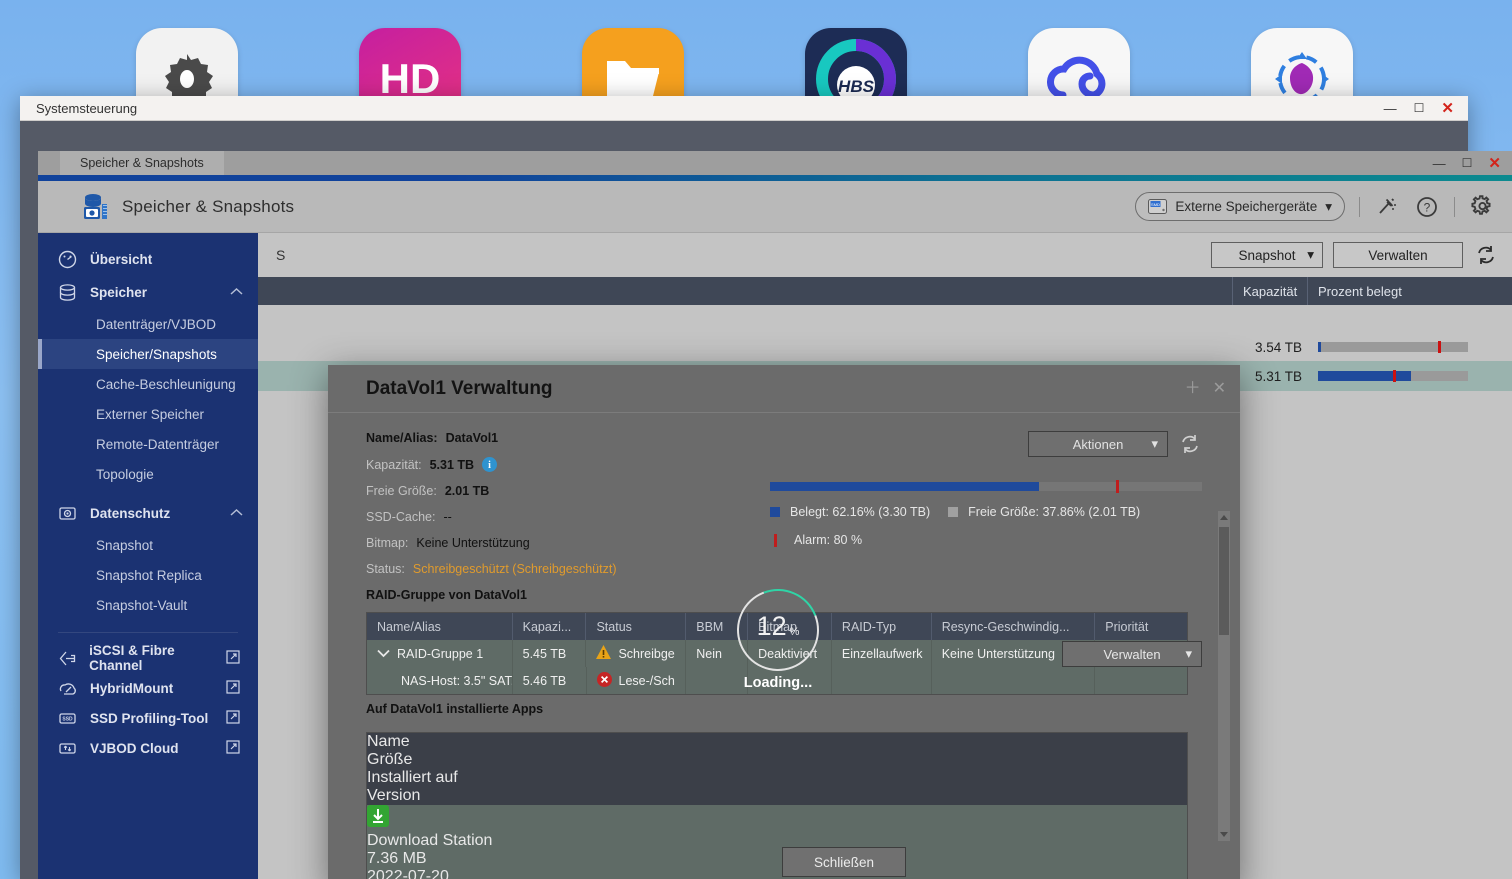 The height and width of the screenshot is (879, 1512). What do you see at coordinates (69, 688) in the screenshot?
I see `hybridmount-icon` at bounding box center [69, 688].